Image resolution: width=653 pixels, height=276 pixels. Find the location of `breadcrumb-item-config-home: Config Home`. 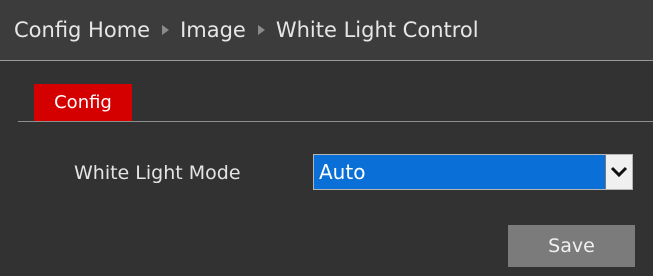

breadcrumb-item-config-home: Config Home is located at coordinates (82, 30).